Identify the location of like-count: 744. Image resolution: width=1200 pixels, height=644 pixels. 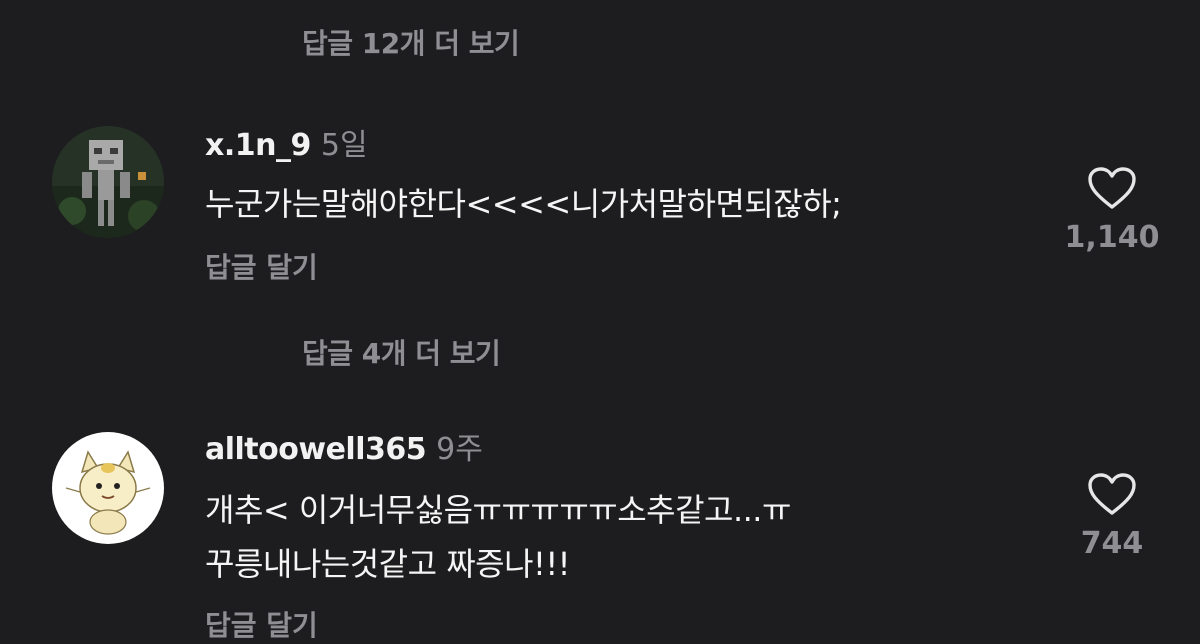
(1112, 543).